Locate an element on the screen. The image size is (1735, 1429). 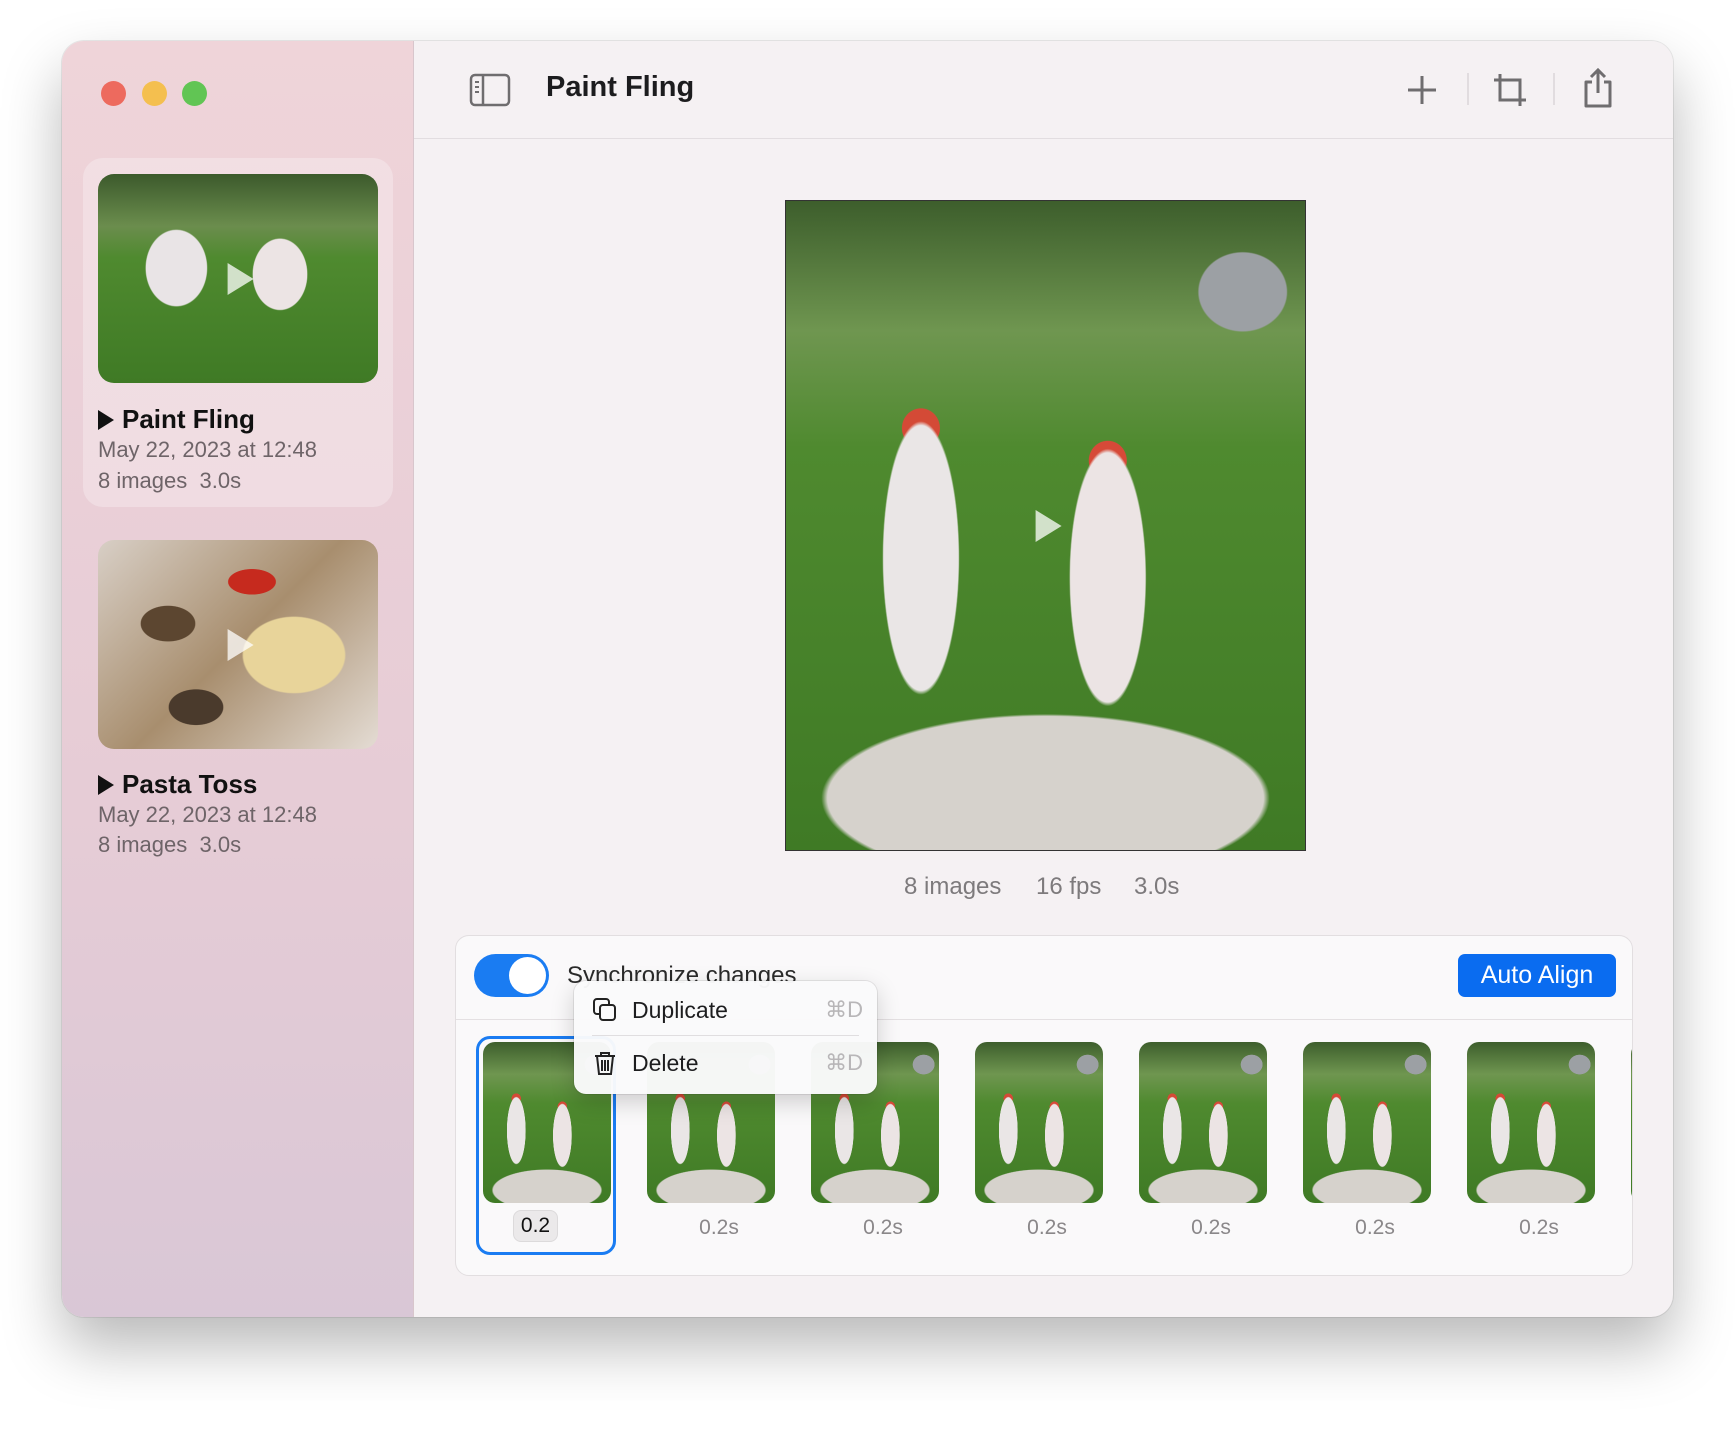
zoom-button is located at coordinates (194, 93).